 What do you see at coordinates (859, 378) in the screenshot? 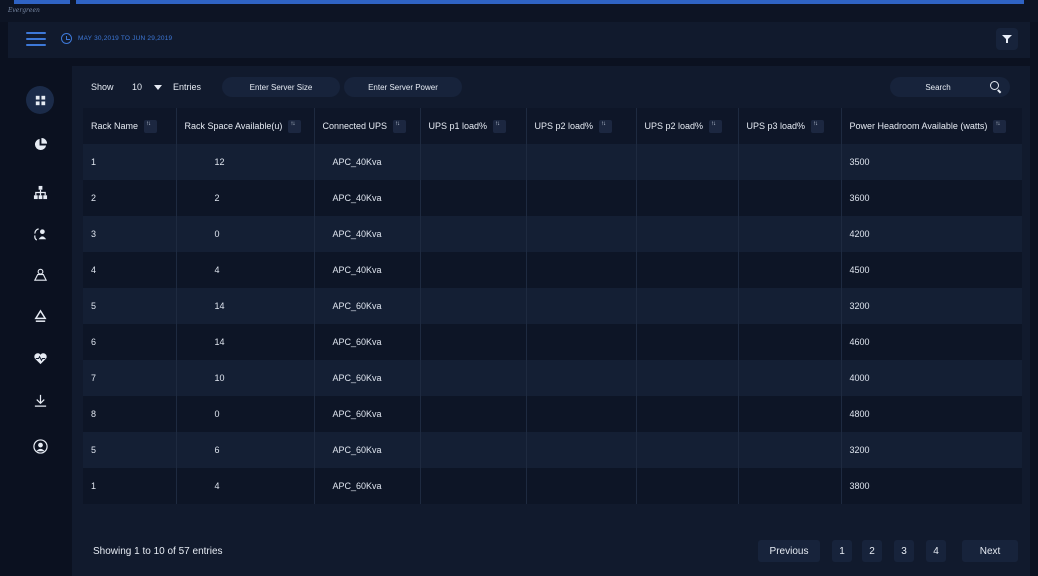
I see `table-cell: 4000` at bounding box center [859, 378].